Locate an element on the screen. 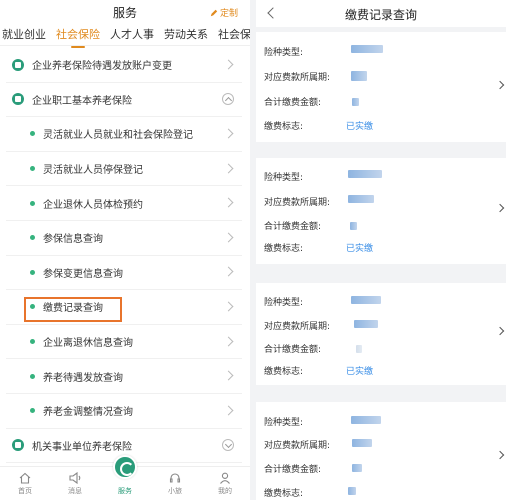 This screenshot has height=500, width=506. nav-assistant: 小旅 is located at coordinates (175, 483).